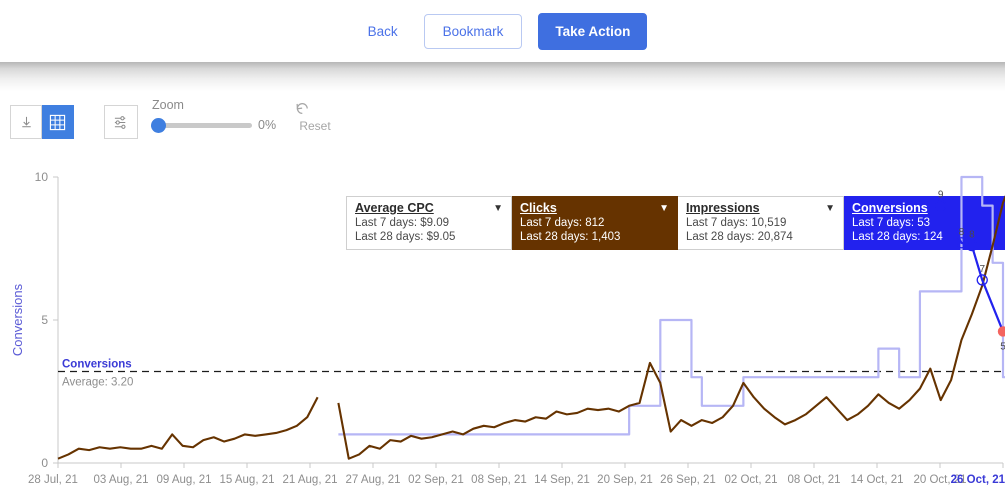 The image size is (1005, 502). What do you see at coordinates (97, 364) in the screenshot?
I see `average-line-title: Conversions` at bounding box center [97, 364].